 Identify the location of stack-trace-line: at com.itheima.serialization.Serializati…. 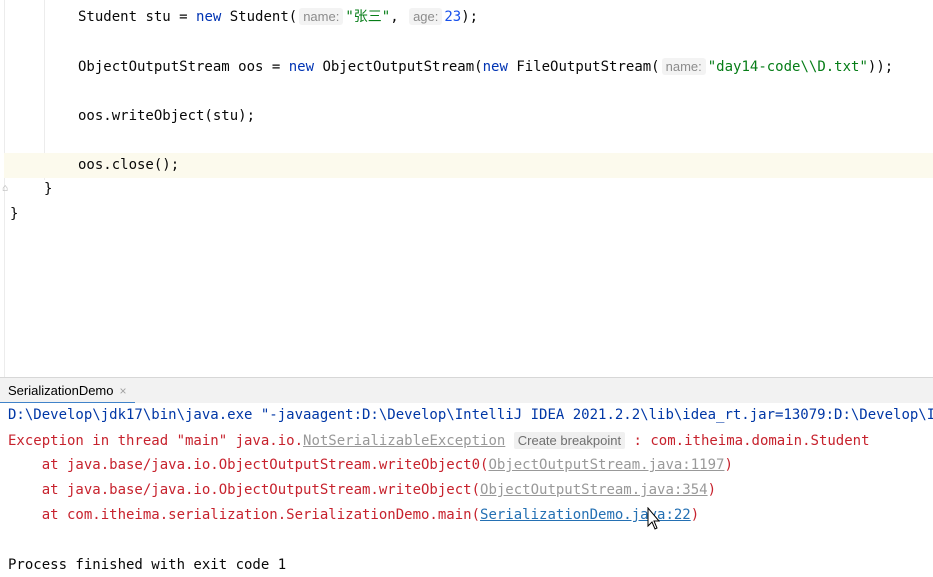
(354, 515).